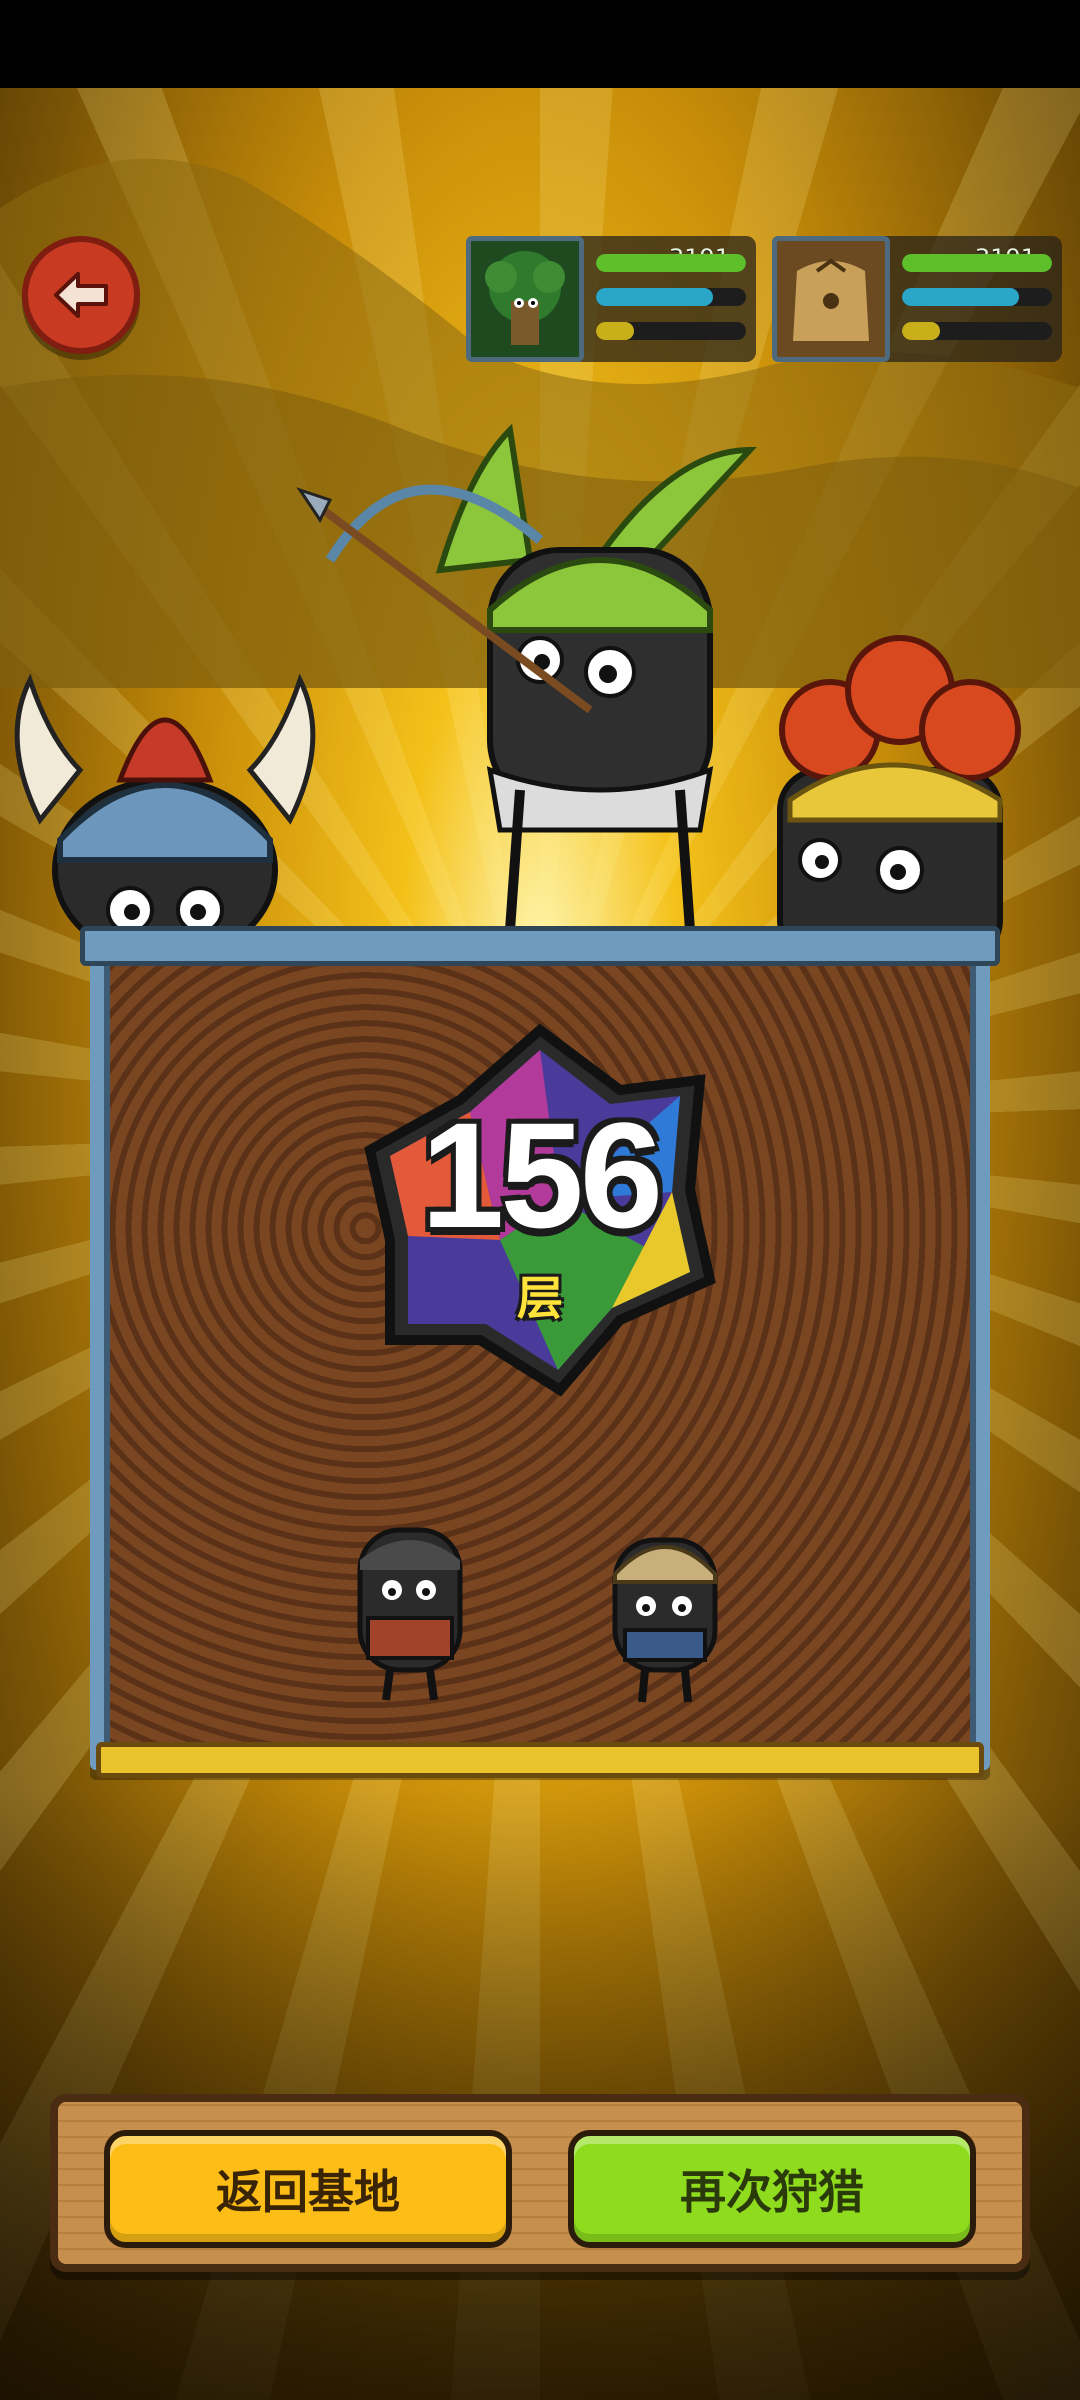 Image resolution: width=1080 pixels, height=2400 pixels. What do you see at coordinates (540, 1298) in the screenshot?
I see `floor-unit-label: 层` at bounding box center [540, 1298].